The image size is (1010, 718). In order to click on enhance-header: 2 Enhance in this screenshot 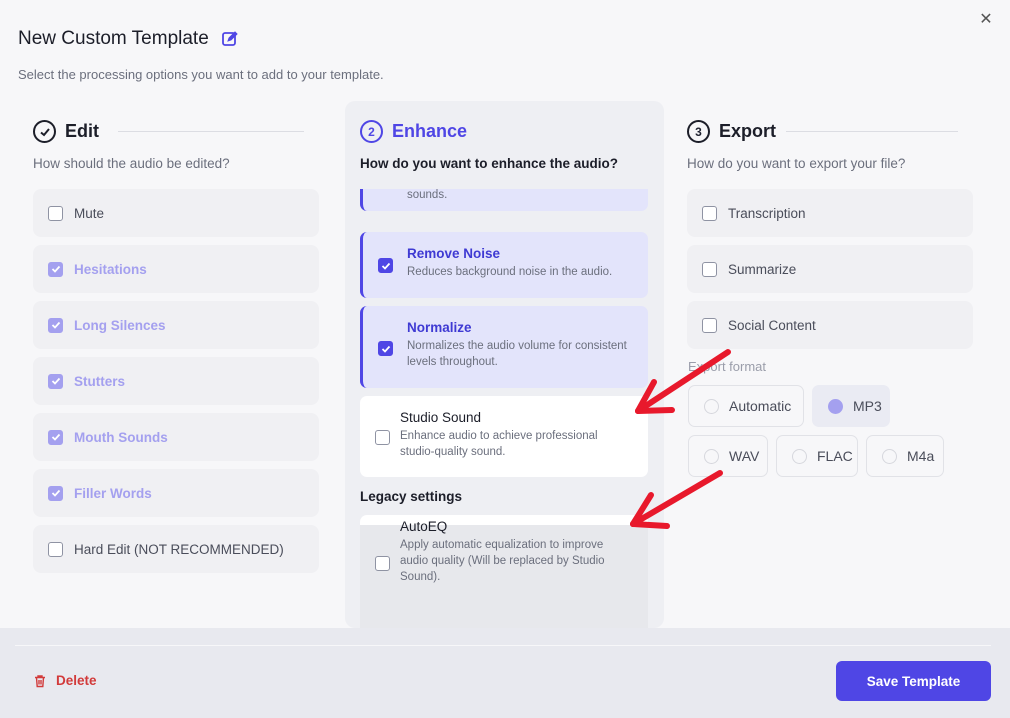, I will do `click(413, 131)`.